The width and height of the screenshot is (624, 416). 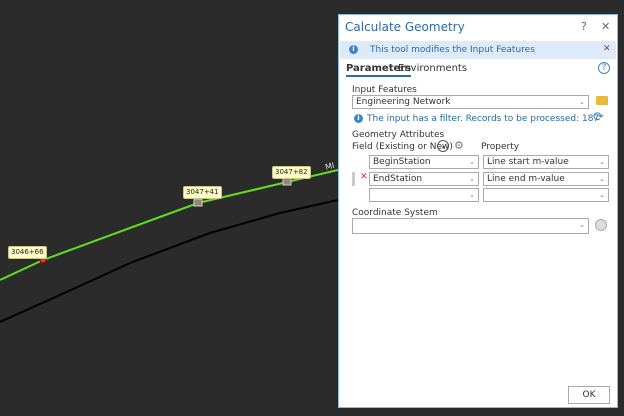 What do you see at coordinates (584, 26) in the screenshot?
I see `help-button: ?` at bounding box center [584, 26].